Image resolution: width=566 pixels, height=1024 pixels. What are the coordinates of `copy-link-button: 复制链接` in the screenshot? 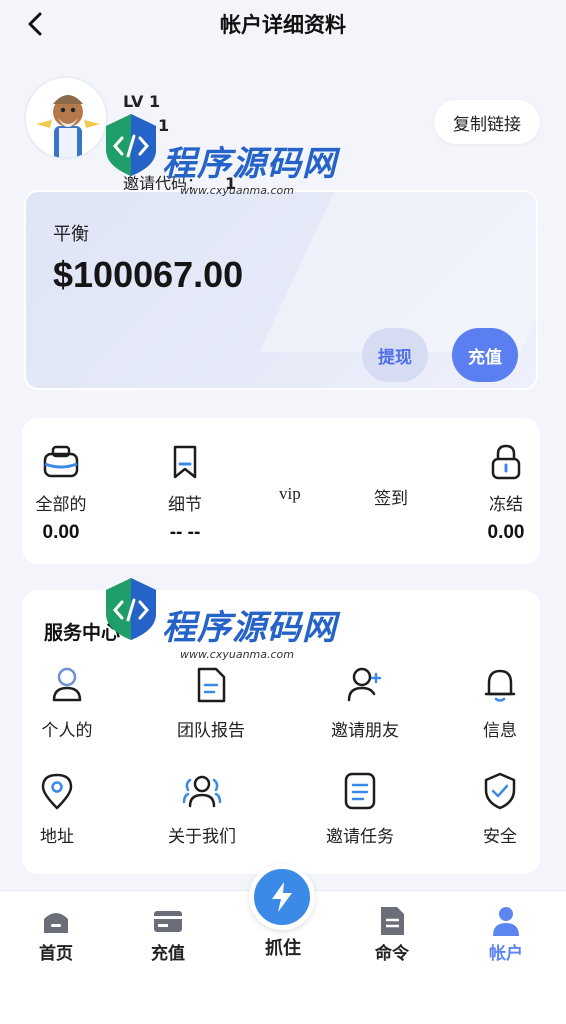 It's located at (487, 122).